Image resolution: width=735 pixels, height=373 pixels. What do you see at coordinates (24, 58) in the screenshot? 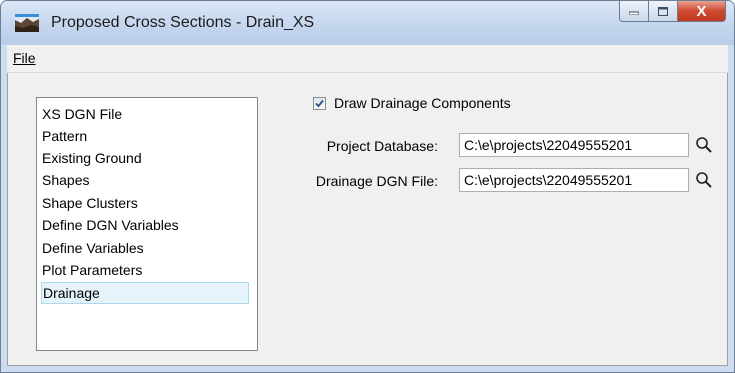
I see `menu-file: File` at bounding box center [24, 58].